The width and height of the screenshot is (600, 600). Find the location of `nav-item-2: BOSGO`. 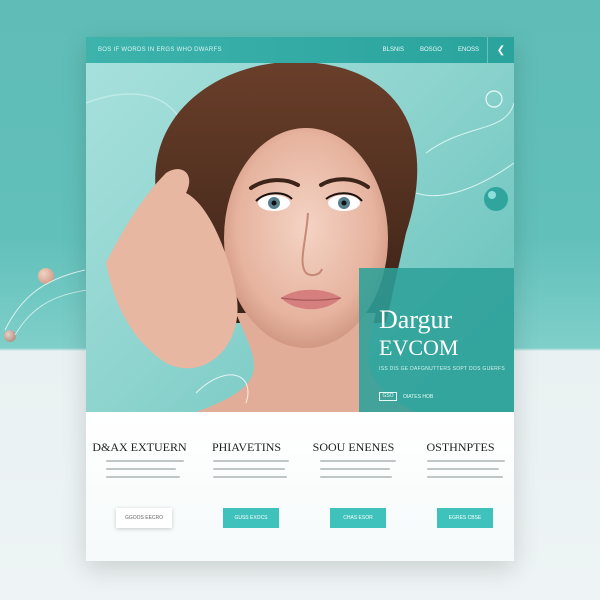

nav-item-2: BOSGO is located at coordinates (431, 50).